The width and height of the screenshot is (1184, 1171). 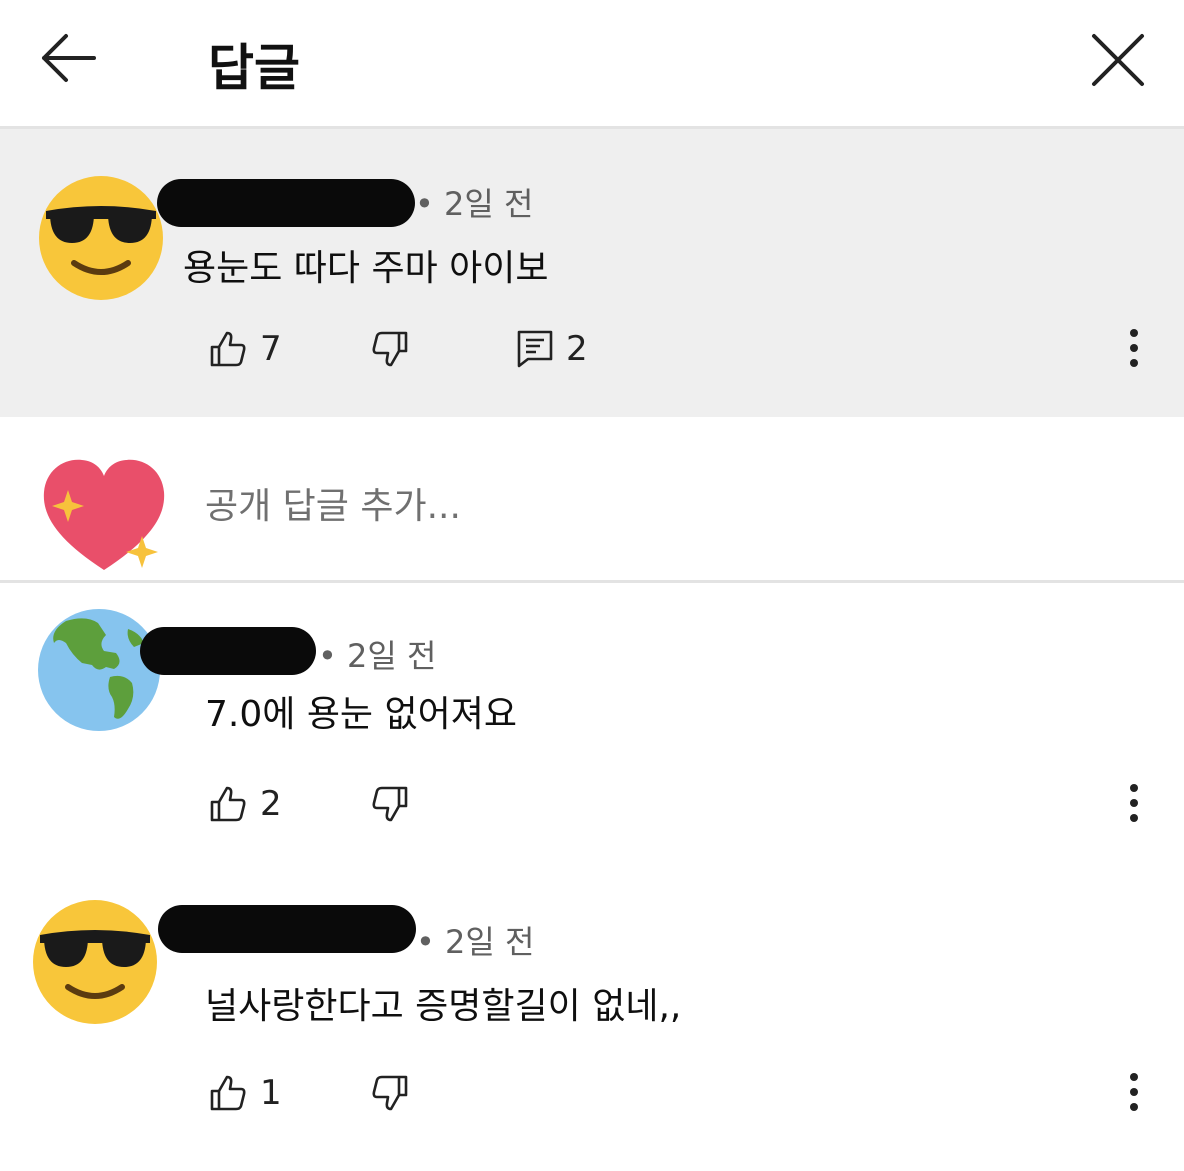 I want to click on like-button: 7, so click(x=245, y=349).